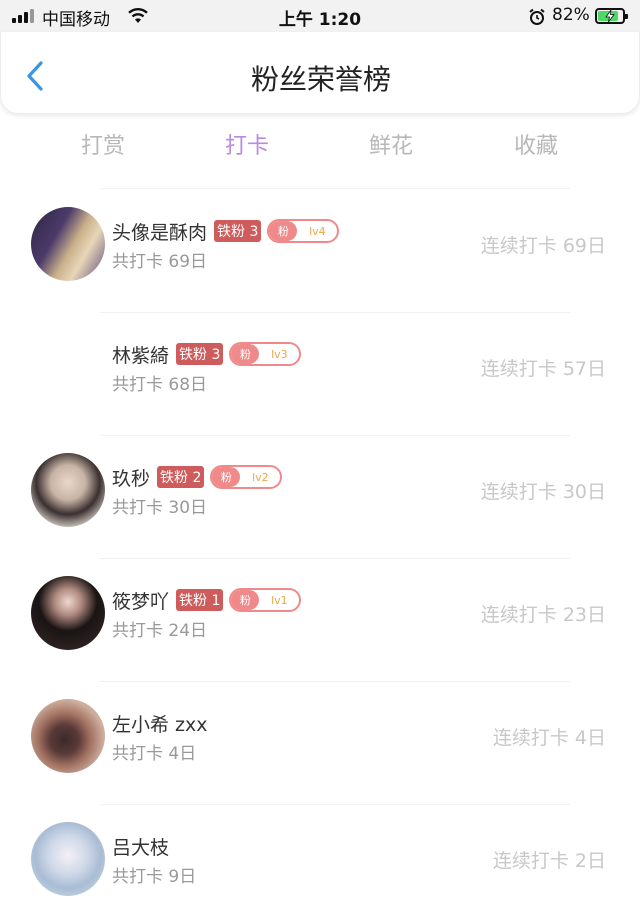 The image size is (640, 917). Describe the element at coordinates (320, 861) in the screenshot. I see `list-item: 吕大枝 共打卡 9日 连续打卡 2日` at that location.